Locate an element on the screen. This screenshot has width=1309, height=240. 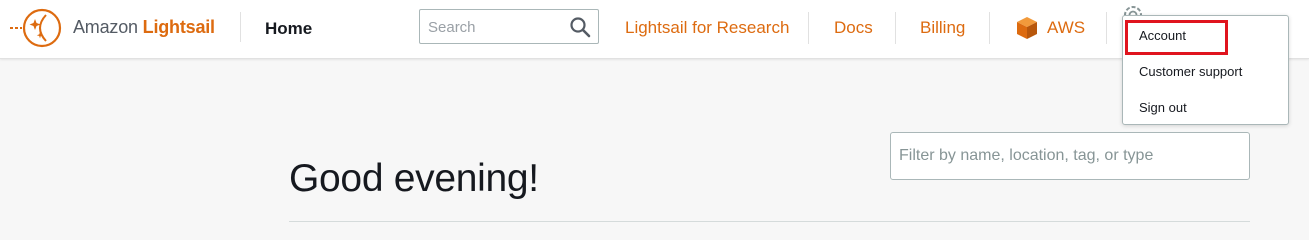
highlight-box is located at coordinates (1176, 37).